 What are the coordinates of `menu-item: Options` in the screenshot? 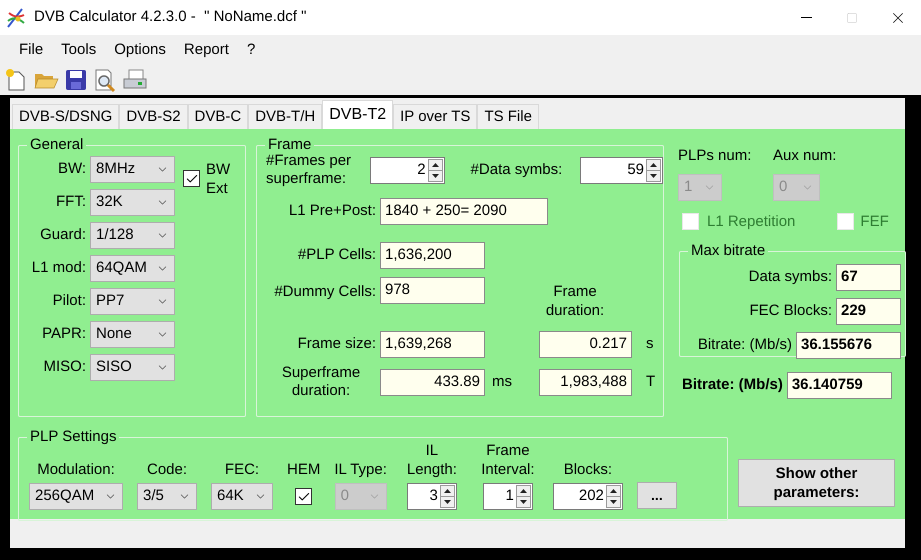 It's located at (140, 50).